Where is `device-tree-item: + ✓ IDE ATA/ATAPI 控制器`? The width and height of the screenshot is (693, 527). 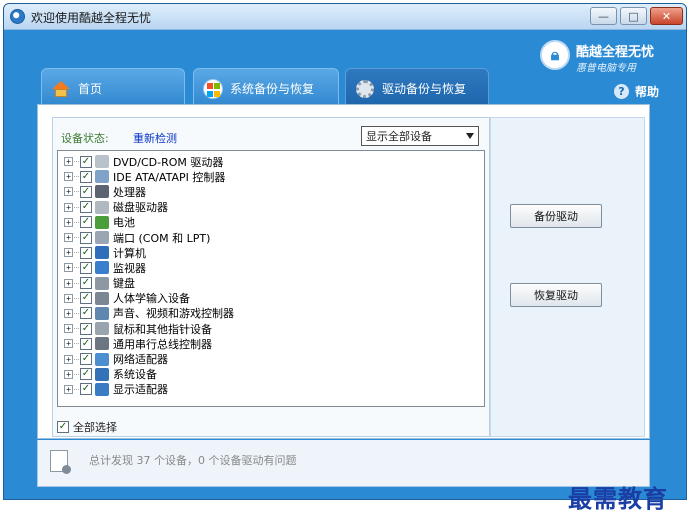 device-tree-item: + ✓ IDE ATA/ATAPI 控制器 is located at coordinates (271, 176).